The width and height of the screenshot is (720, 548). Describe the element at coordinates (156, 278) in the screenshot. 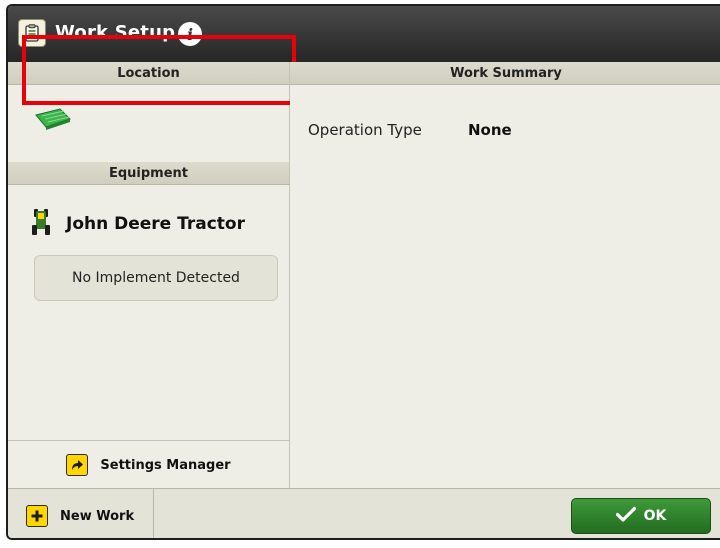

I see `implement-status-button: No Implement Detected` at that location.